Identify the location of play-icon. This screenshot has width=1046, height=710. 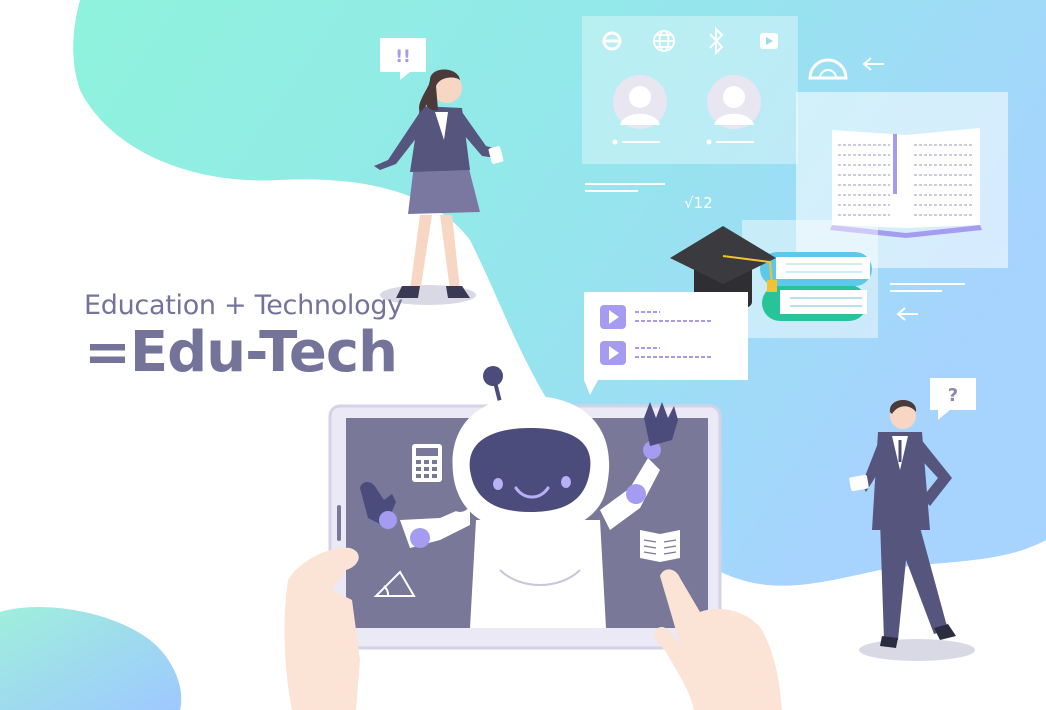
(769, 41).